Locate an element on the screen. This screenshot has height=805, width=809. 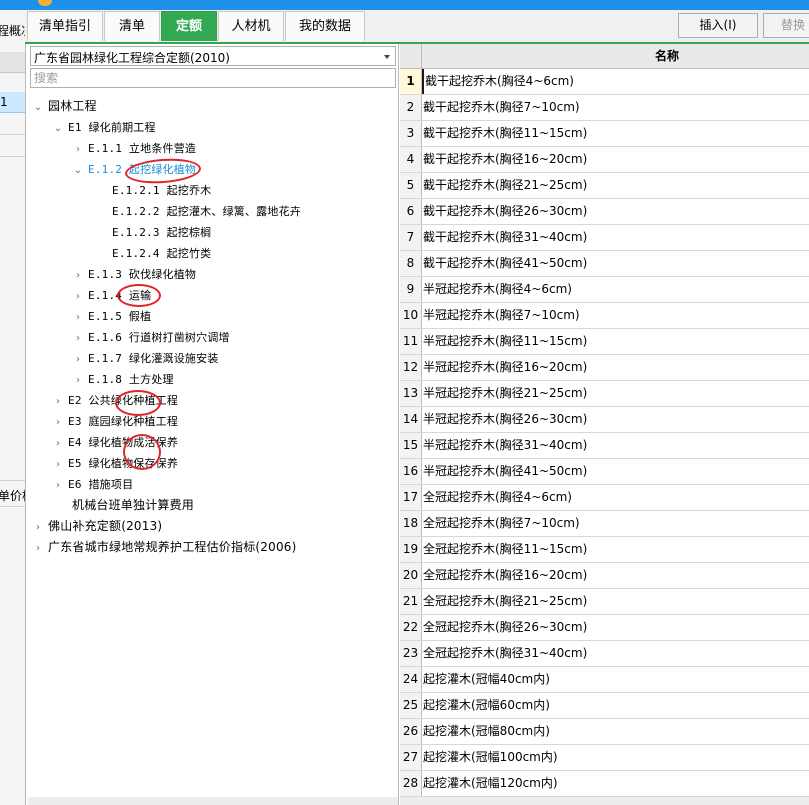
table-row: 11 半冠起挖乔木(胸径11~15cm) is located at coordinates (604, 342).